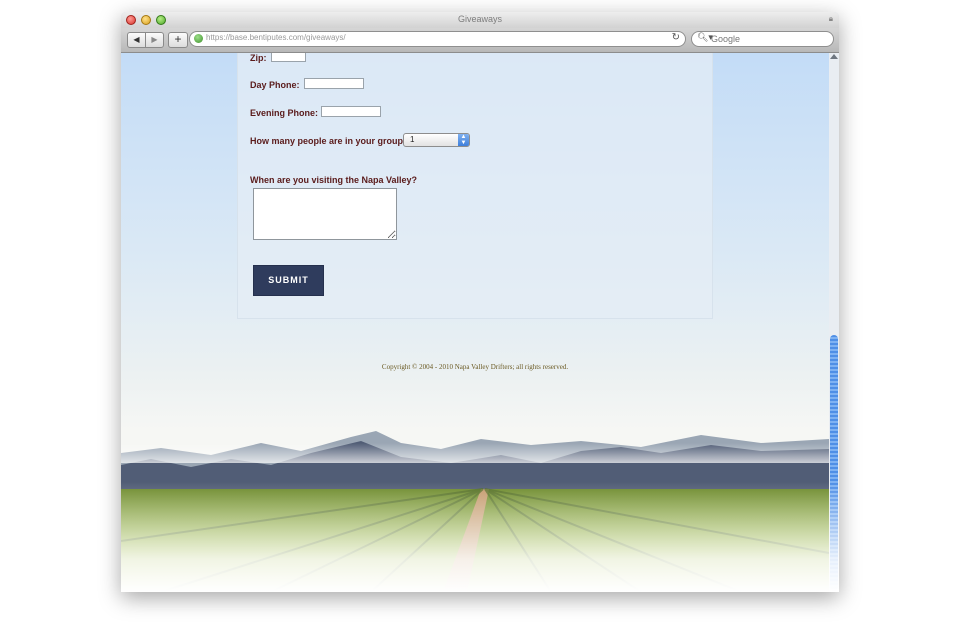  I want to click on search-field: 🔍︎▾ Google, so click(762, 39).